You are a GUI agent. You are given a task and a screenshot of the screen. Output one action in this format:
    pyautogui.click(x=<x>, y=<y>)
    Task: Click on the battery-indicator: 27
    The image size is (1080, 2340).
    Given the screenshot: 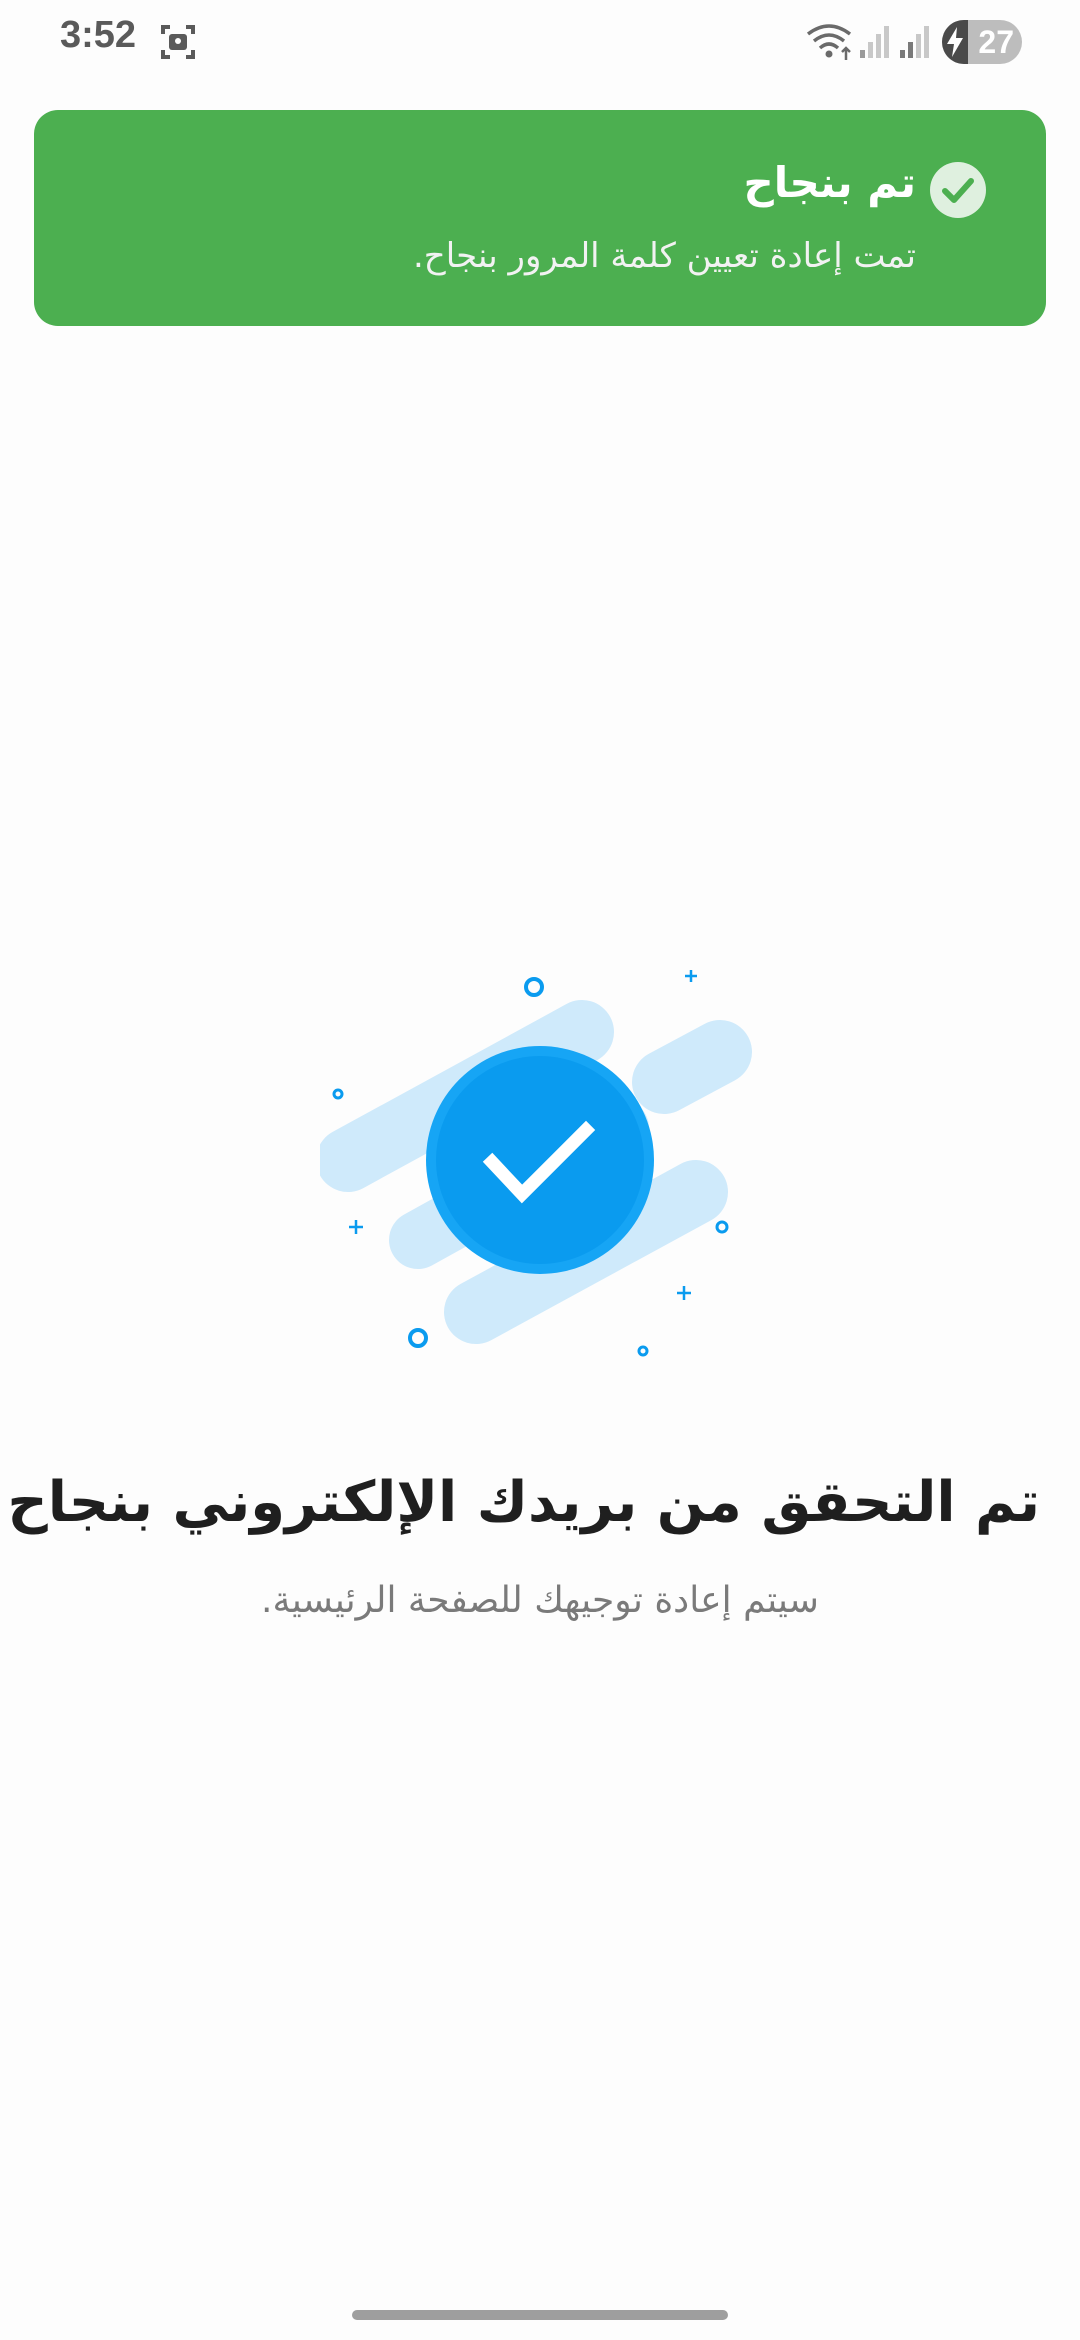 What is the action you would take?
    pyautogui.click(x=982, y=42)
    